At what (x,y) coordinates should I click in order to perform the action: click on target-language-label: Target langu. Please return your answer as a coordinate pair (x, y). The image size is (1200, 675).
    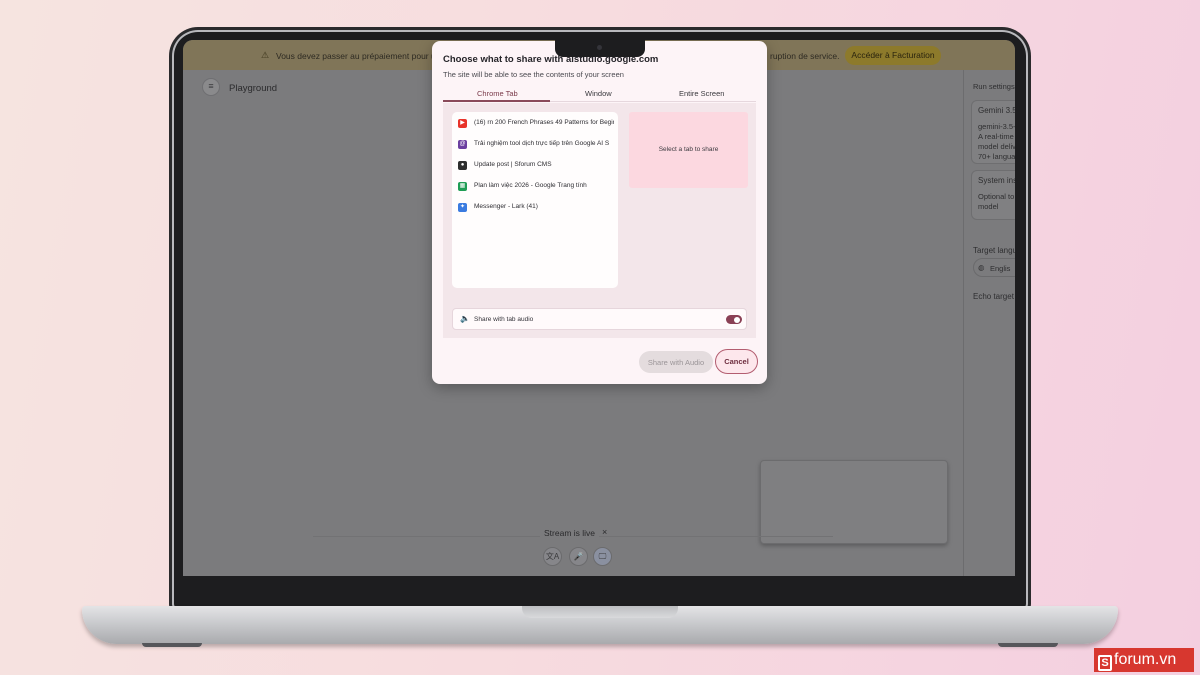
    Looking at the image, I should click on (994, 250).